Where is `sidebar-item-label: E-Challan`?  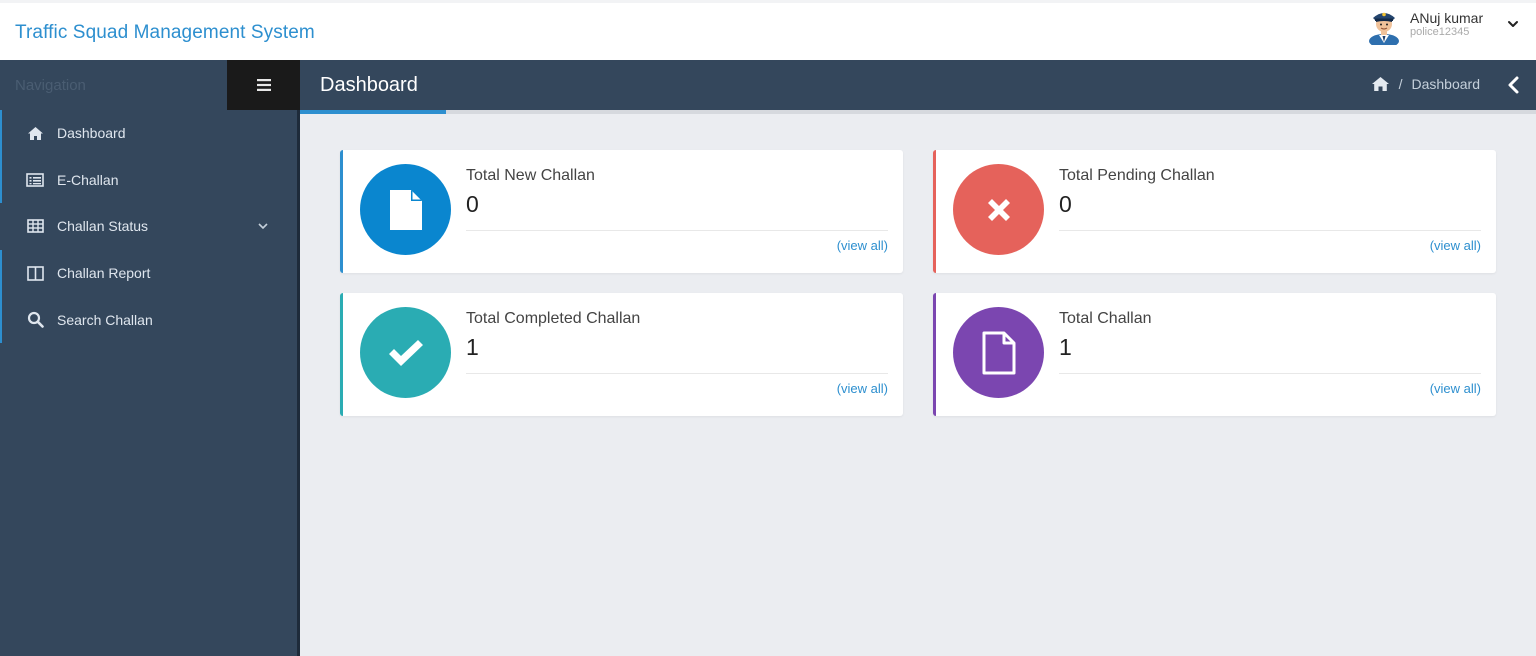 sidebar-item-label: E-Challan is located at coordinates (88, 179).